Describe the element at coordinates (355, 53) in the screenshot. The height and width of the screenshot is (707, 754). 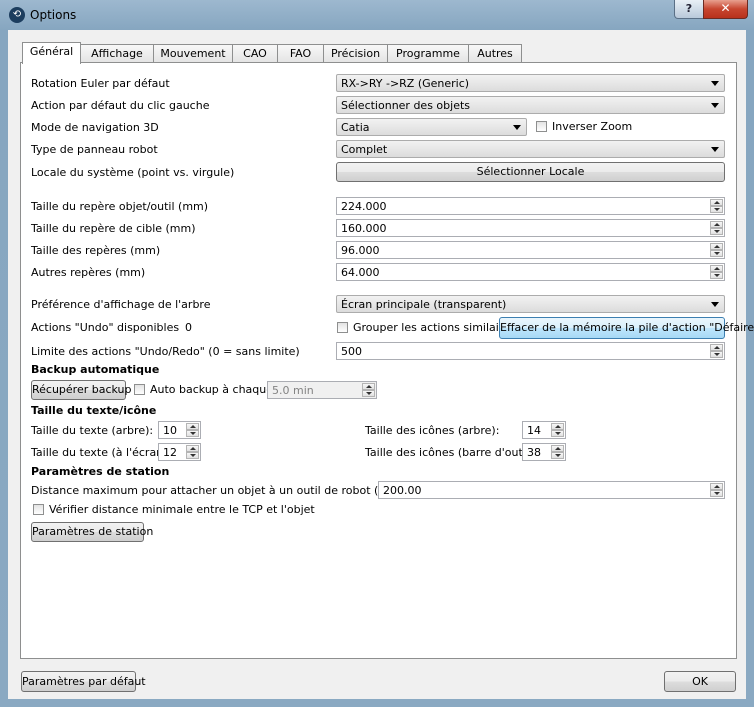
I see `tab-precision: Précision` at that location.